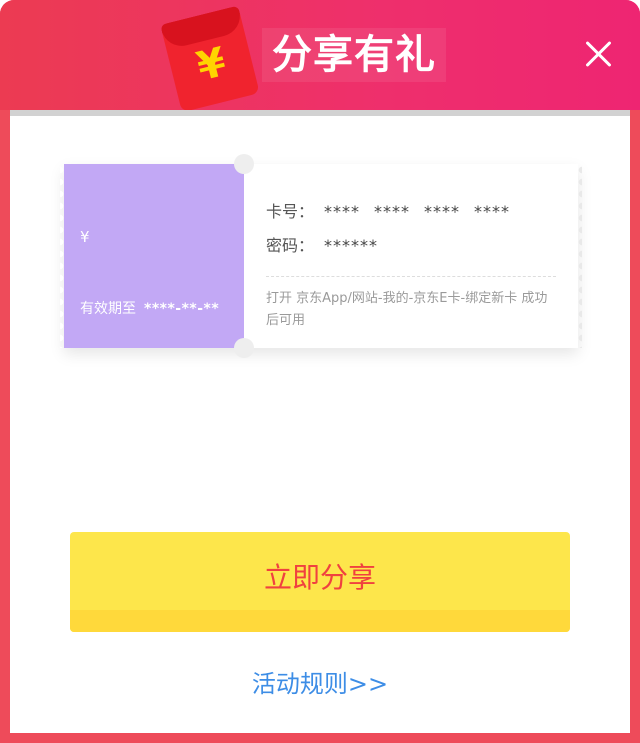 Image resolution: width=640 pixels, height=743 pixels. What do you see at coordinates (354, 55) in the screenshot?
I see `modal-title: 分享有礼` at bounding box center [354, 55].